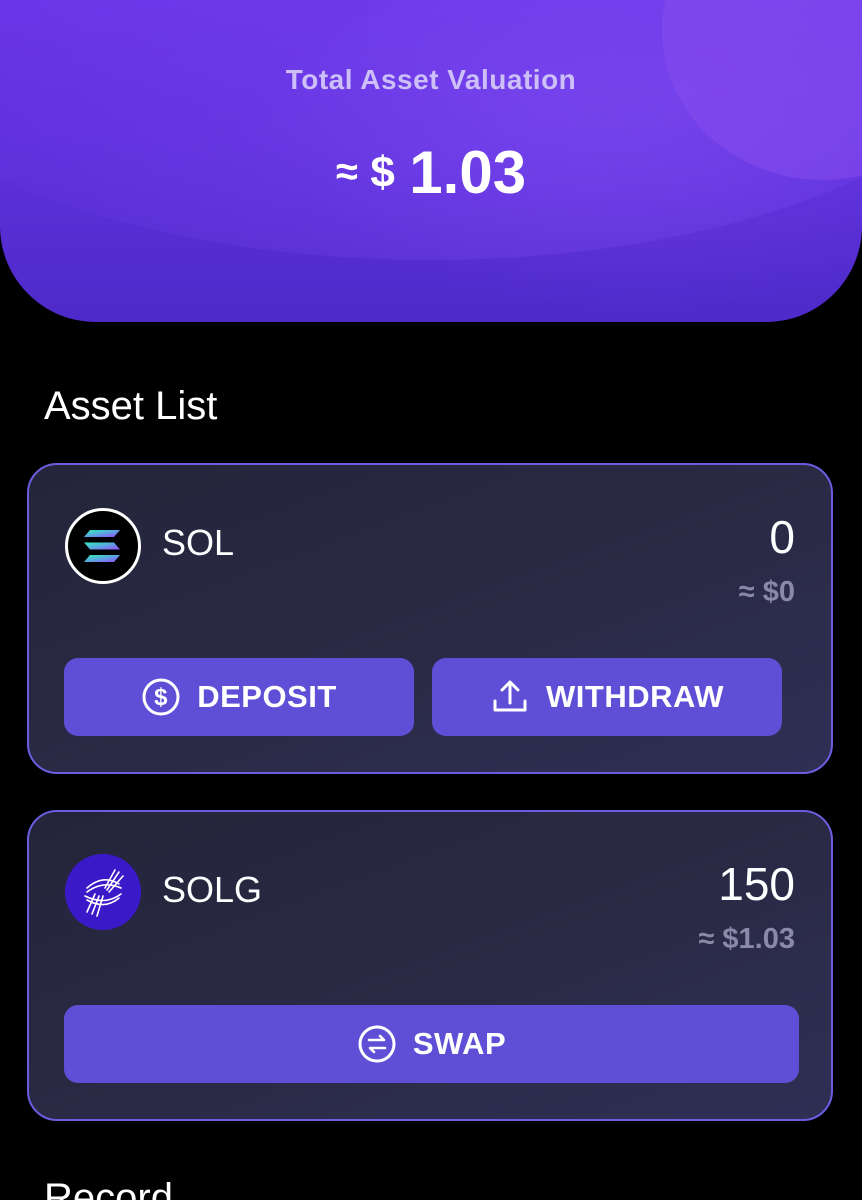  Describe the element at coordinates (131, 406) in the screenshot. I see `asset-list-title: Asset List` at that location.